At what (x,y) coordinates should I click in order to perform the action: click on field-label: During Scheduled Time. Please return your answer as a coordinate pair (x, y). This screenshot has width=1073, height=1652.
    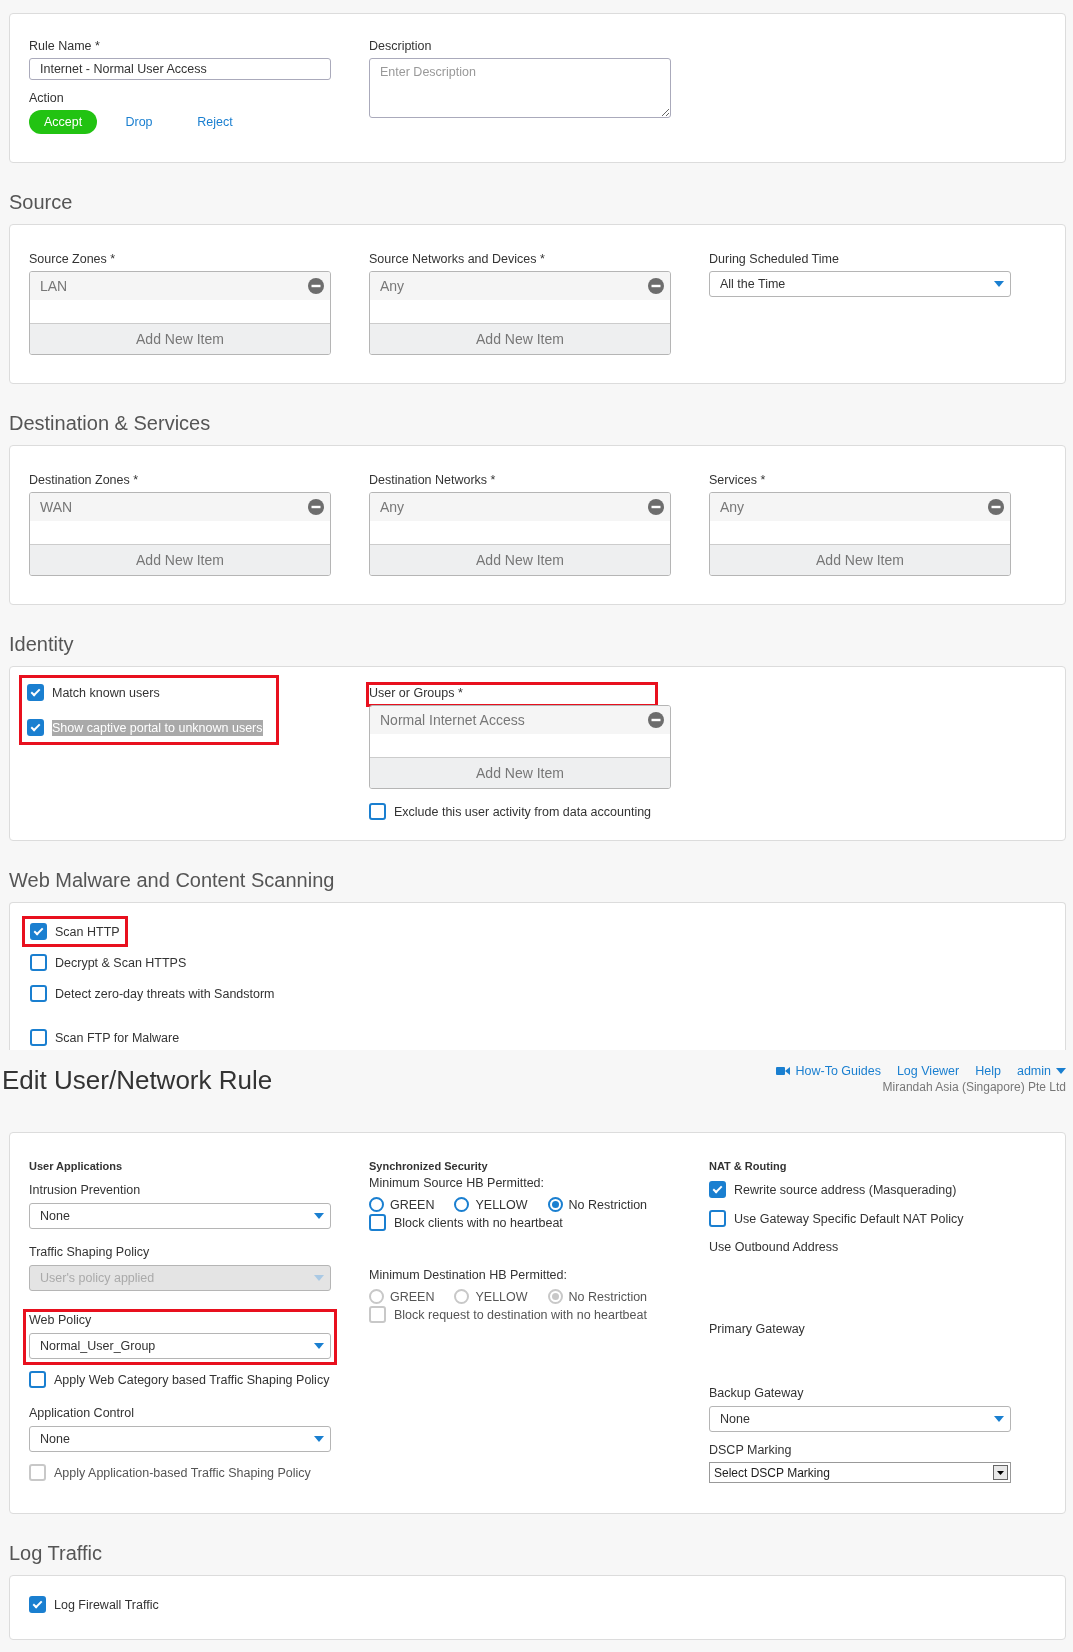
    Looking at the image, I should click on (774, 259).